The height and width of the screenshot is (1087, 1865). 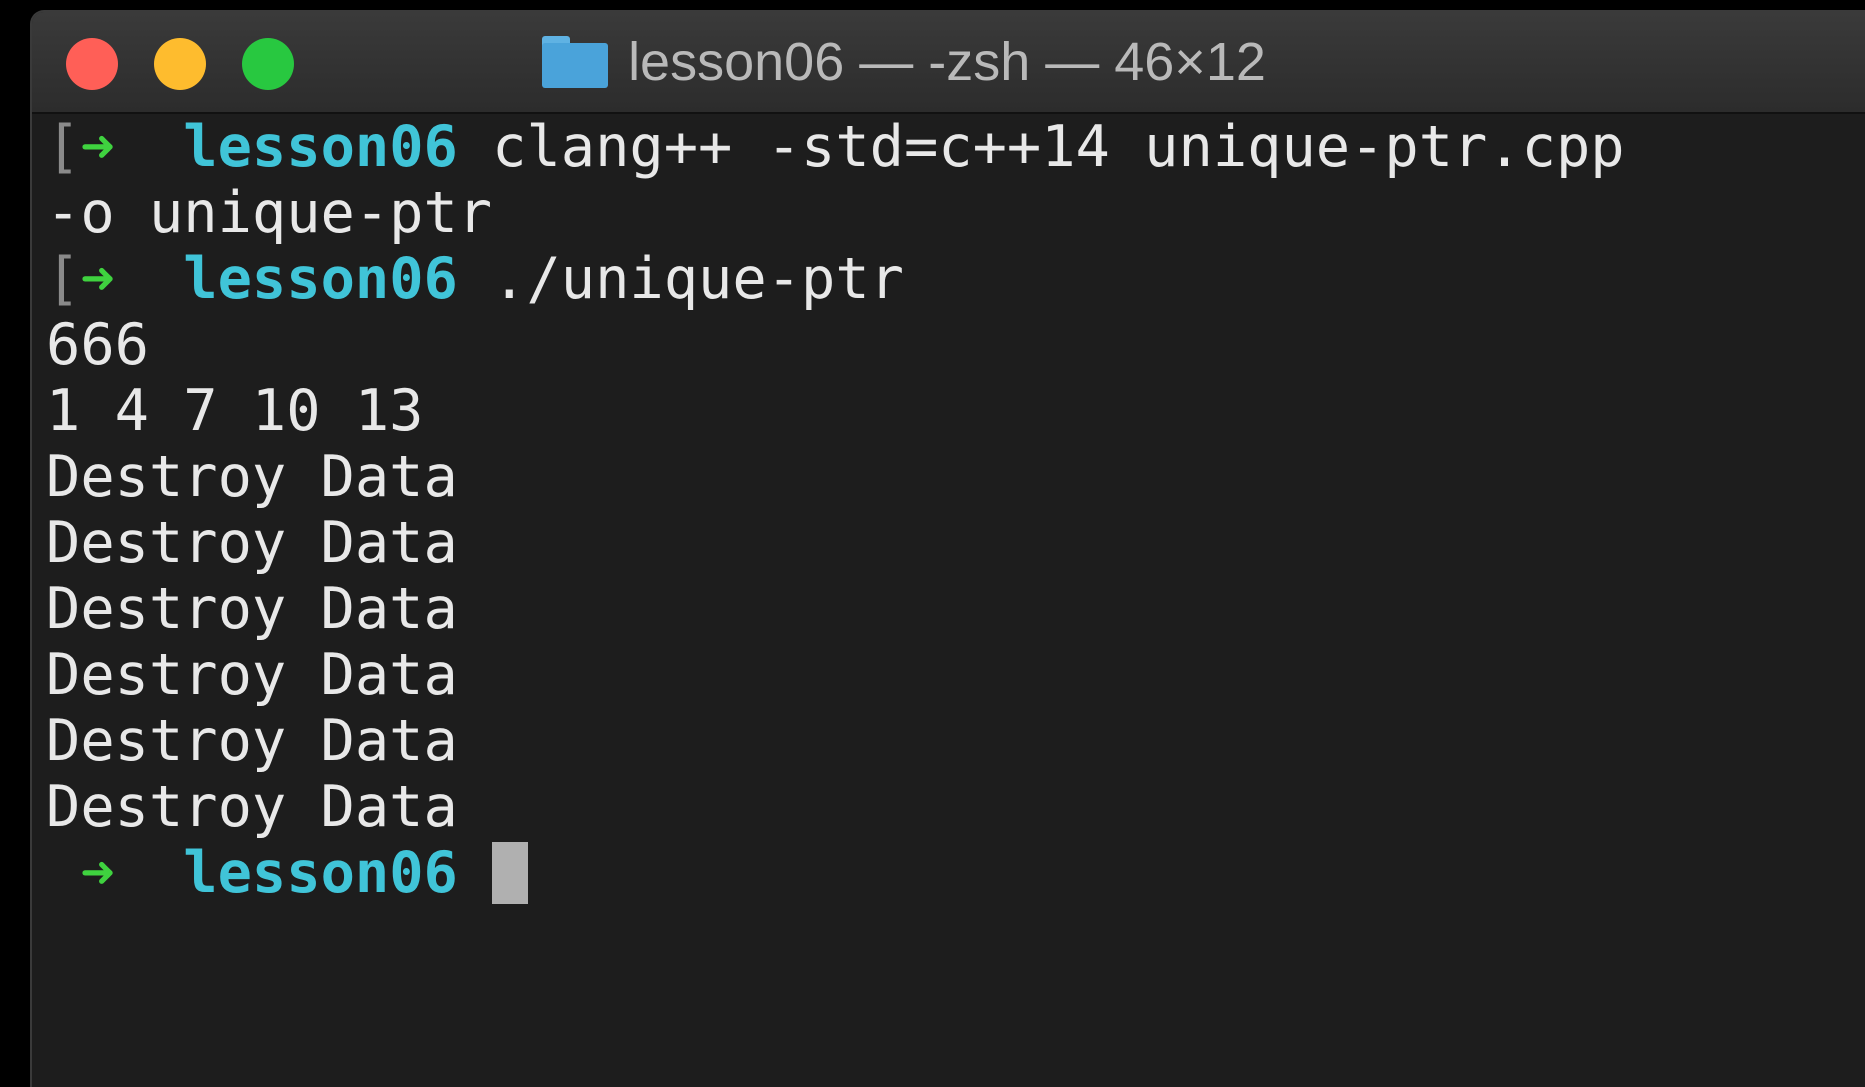 What do you see at coordinates (680, 279) in the screenshot?
I see `command-text: ./unique-ptr` at bounding box center [680, 279].